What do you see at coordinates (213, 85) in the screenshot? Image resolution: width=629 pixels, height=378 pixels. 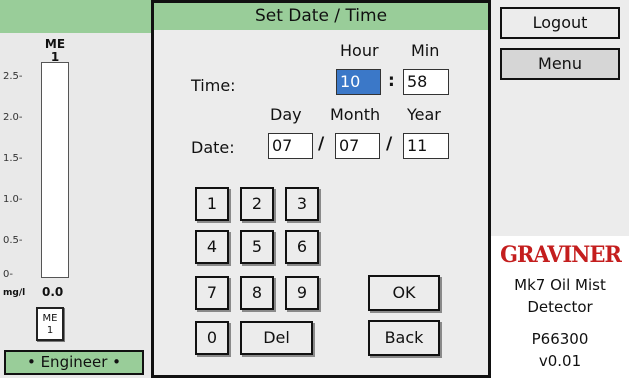 I see `time-label: Time:` at bounding box center [213, 85].